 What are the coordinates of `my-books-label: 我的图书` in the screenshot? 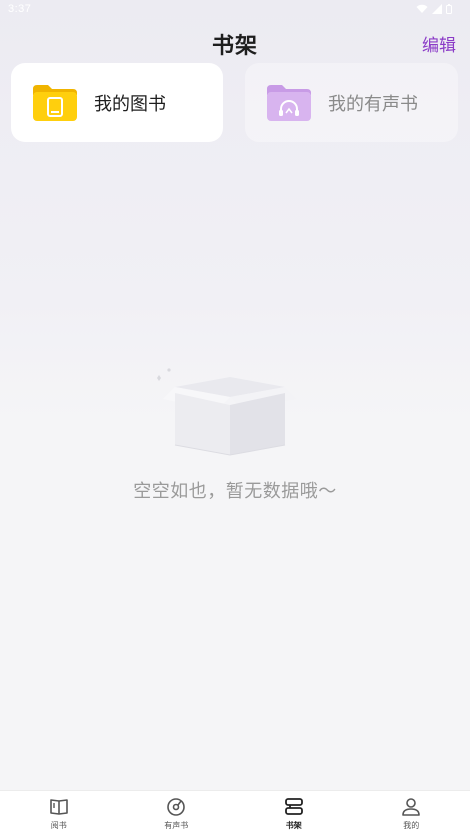 It's located at (130, 104).